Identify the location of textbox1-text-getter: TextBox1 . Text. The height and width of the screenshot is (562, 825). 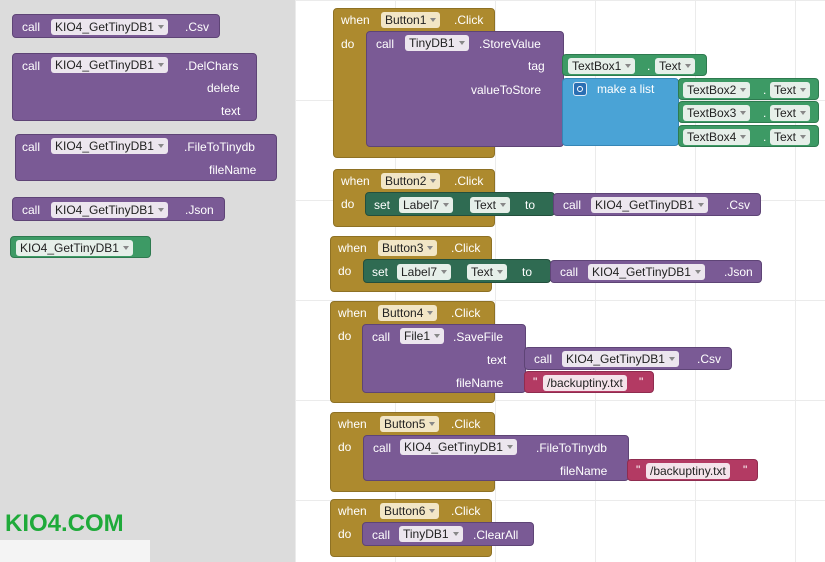
(634, 65).